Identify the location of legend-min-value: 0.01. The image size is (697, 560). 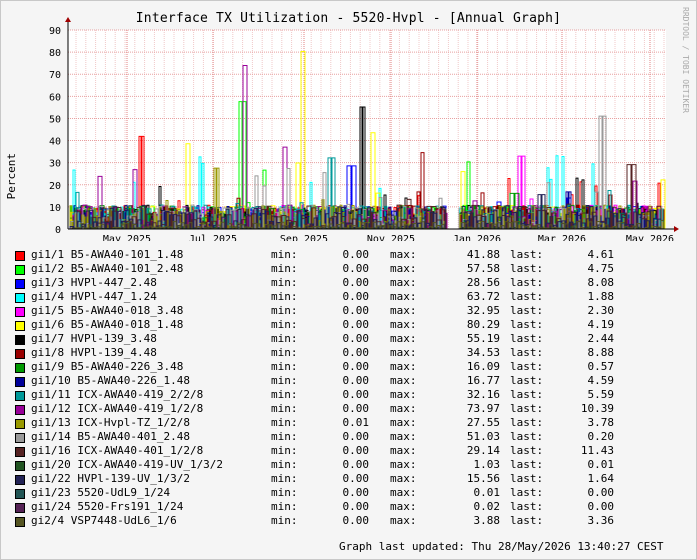
(356, 422).